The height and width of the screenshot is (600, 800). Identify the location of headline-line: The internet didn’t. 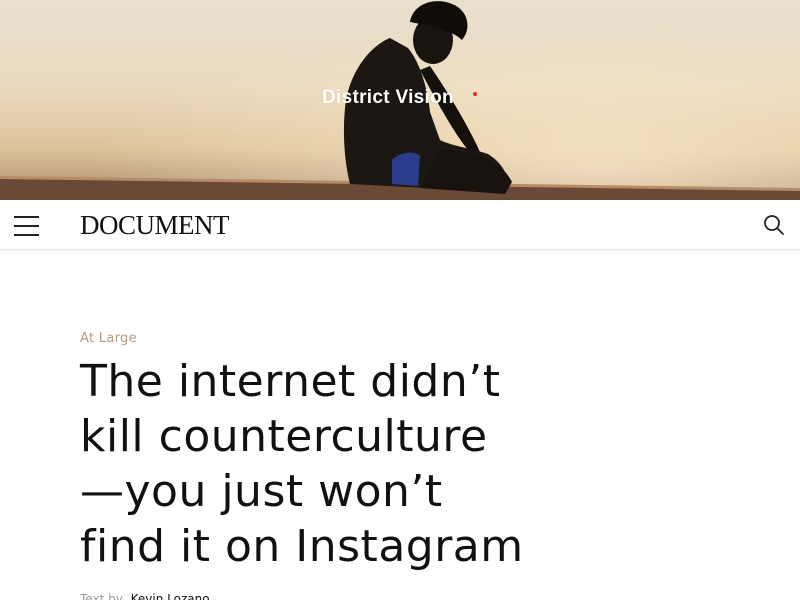
(290, 381).